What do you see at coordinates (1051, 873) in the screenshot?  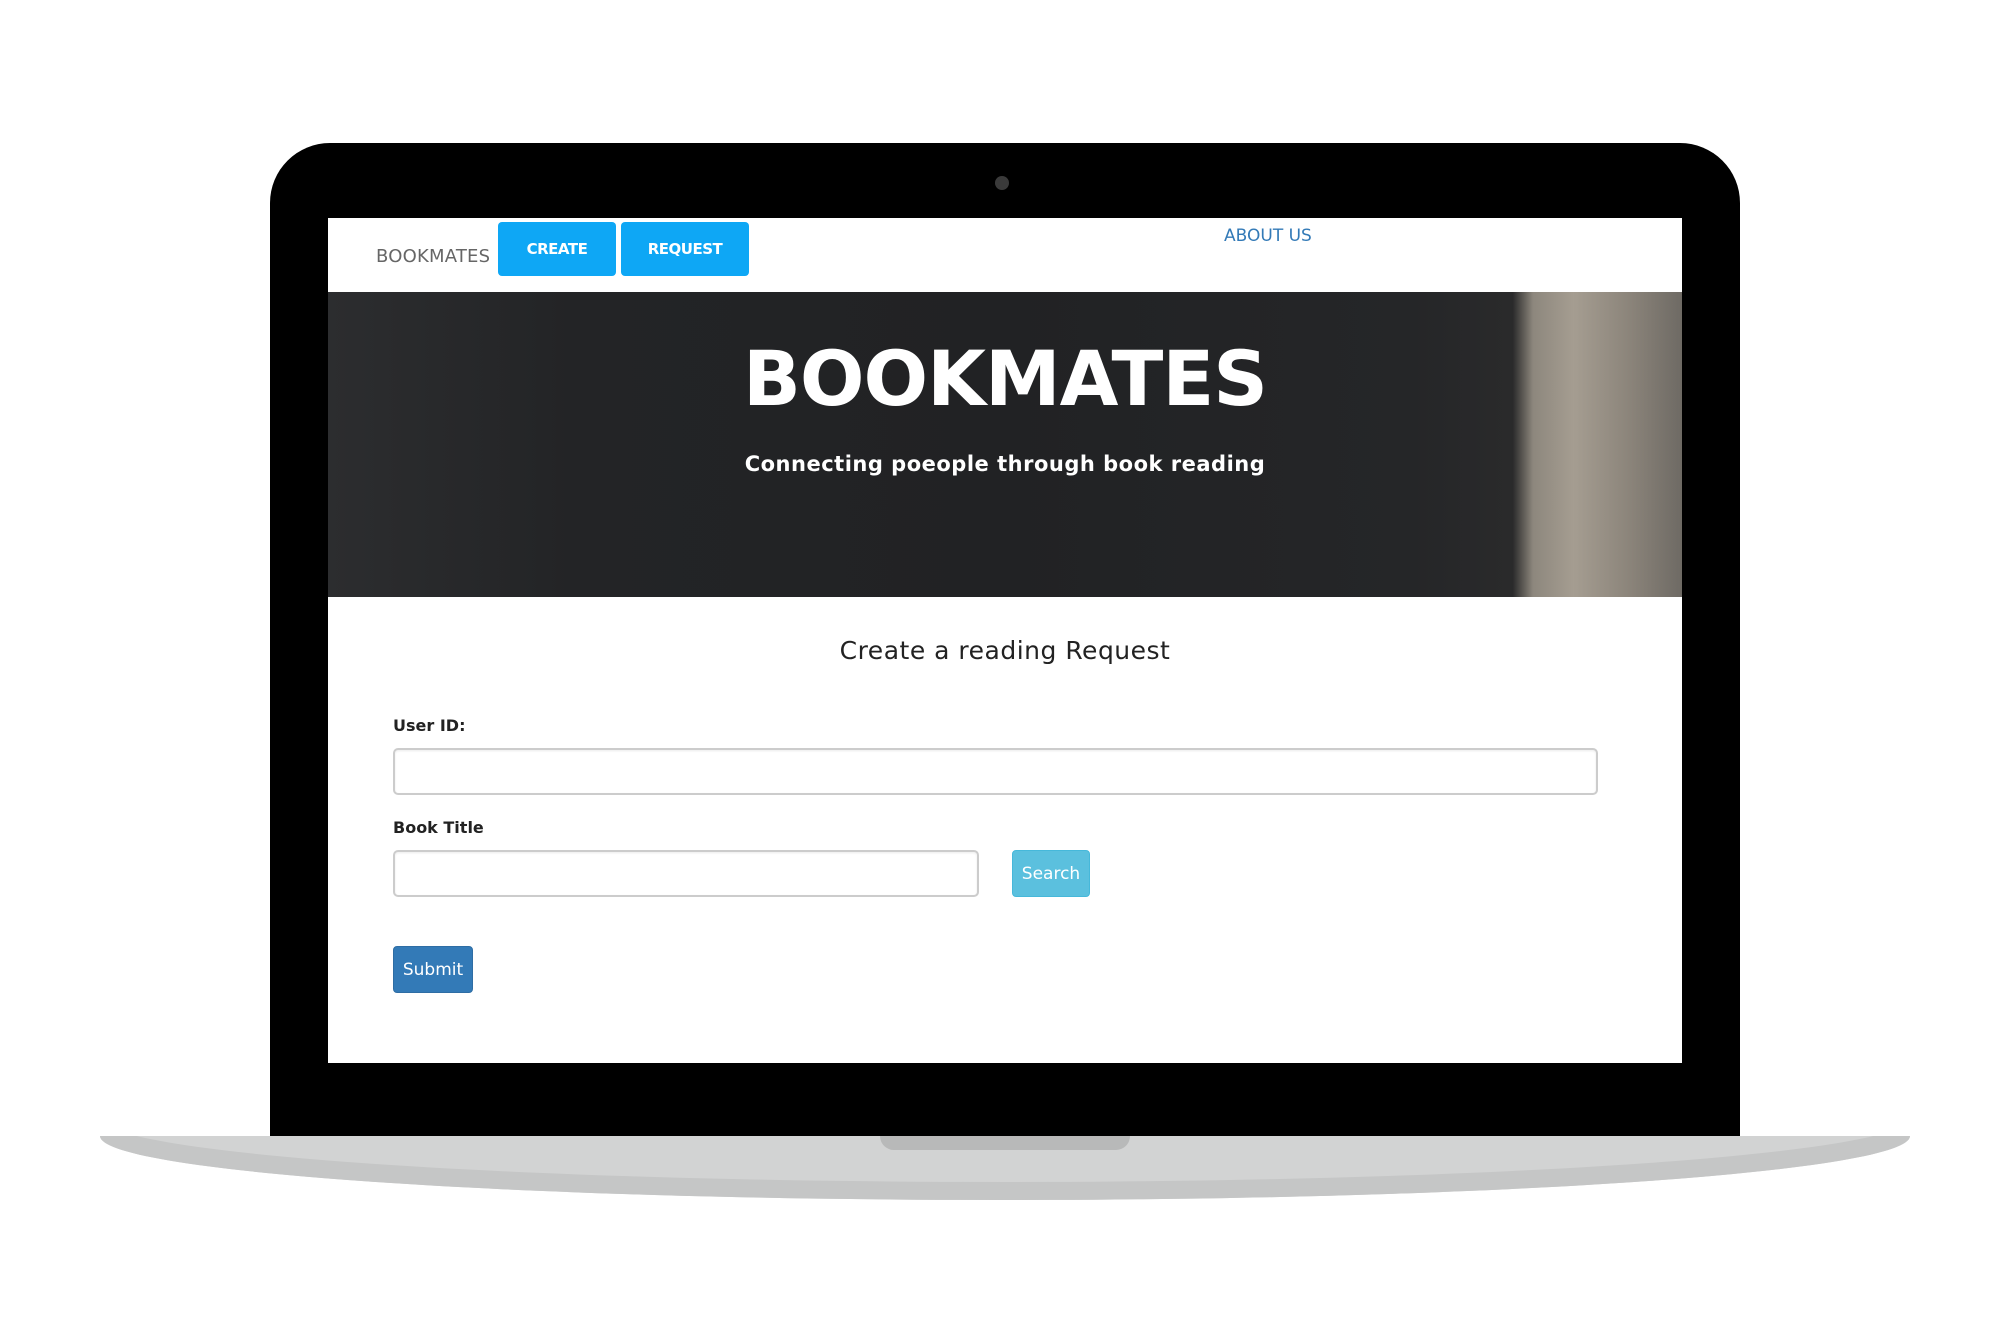 I see `search-button: Search` at bounding box center [1051, 873].